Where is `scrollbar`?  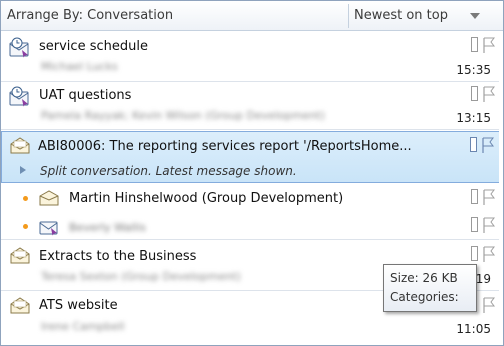
scrollbar is located at coordinates (501, 188).